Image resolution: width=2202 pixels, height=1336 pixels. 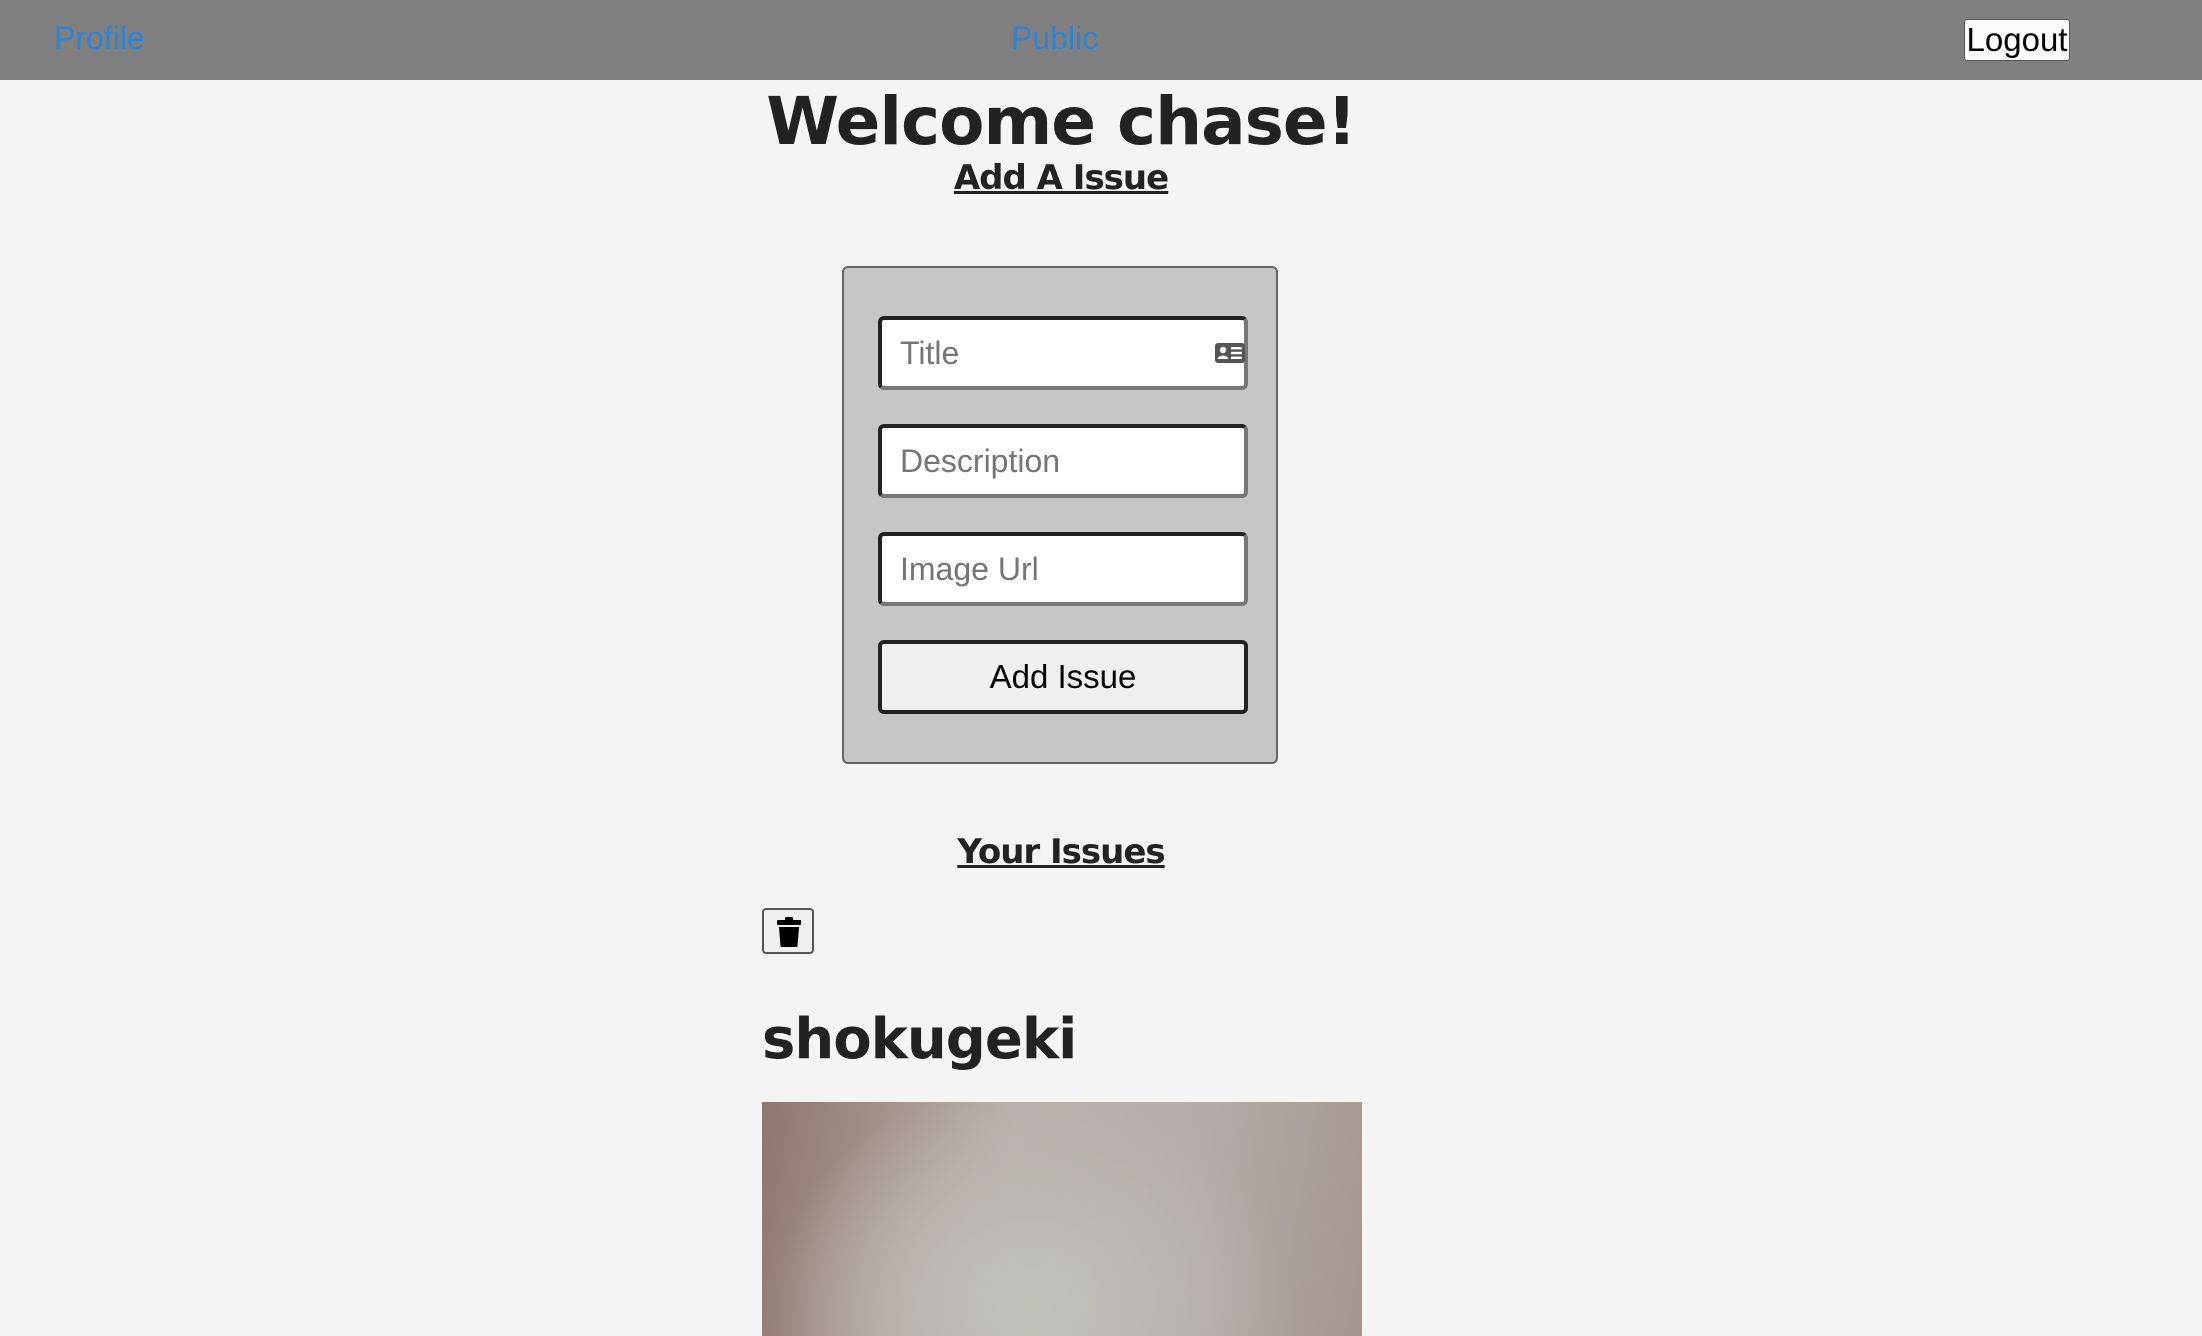 What do you see at coordinates (919, 1039) in the screenshot?
I see `issue-title: shokugeki` at bounding box center [919, 1039].